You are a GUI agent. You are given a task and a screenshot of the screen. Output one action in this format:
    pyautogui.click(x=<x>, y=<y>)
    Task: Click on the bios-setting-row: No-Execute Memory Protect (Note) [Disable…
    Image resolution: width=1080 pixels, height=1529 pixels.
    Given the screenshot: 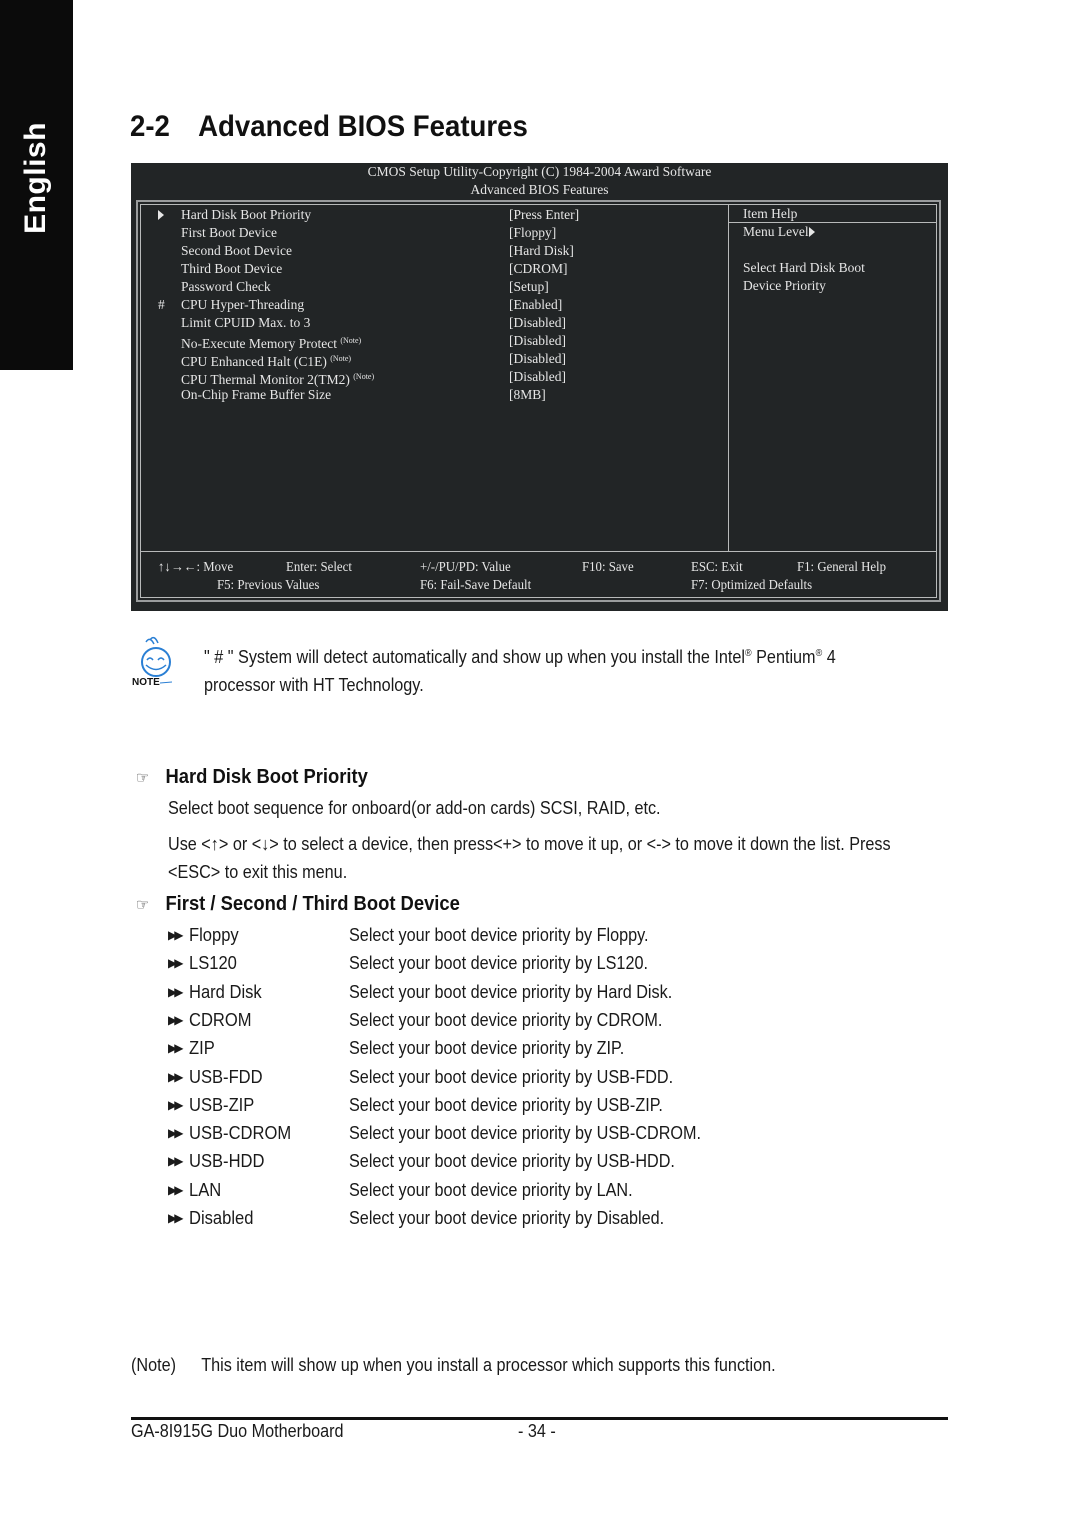 What is the action you would take?
    pyautogui.click(x=426, y=341)
    